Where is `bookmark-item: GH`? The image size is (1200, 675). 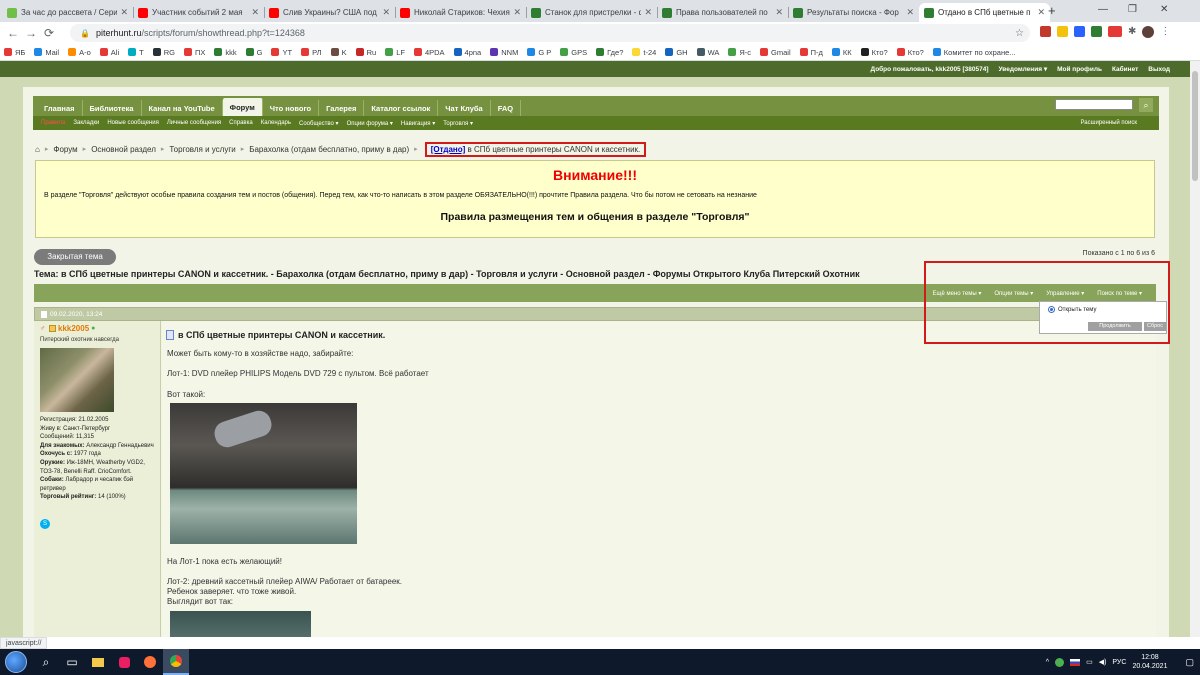
bookmark-item: GH is located at coordinates (676, 52).